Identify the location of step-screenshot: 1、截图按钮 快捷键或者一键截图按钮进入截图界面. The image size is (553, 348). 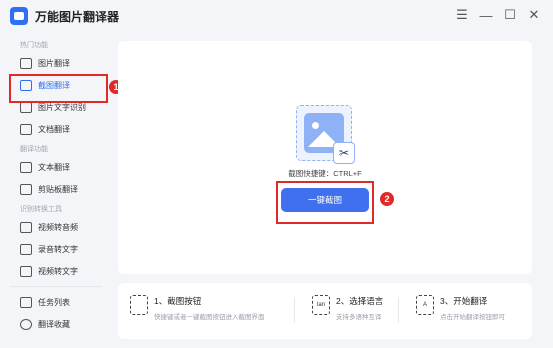
(197, 308).